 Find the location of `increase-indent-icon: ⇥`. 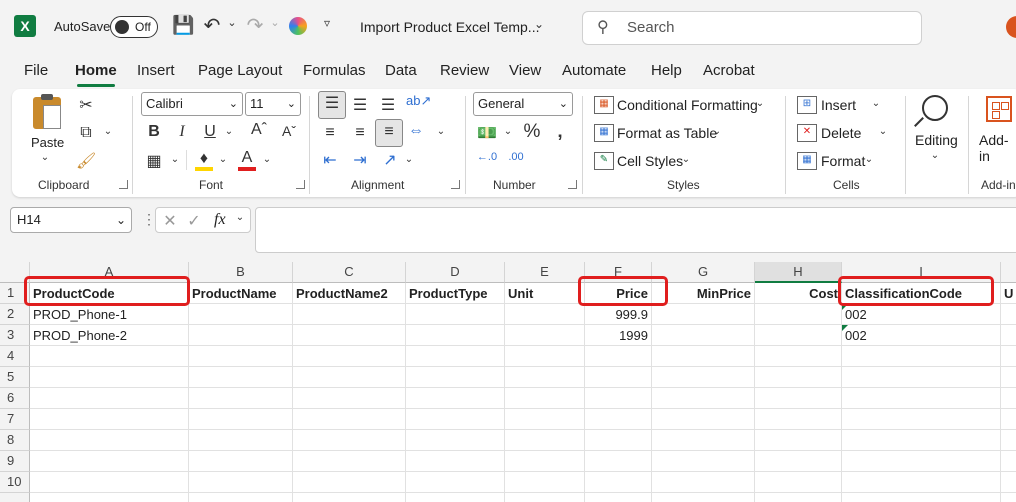

increase-indent-icon: ⇥ is located at coordinates (360, 160).